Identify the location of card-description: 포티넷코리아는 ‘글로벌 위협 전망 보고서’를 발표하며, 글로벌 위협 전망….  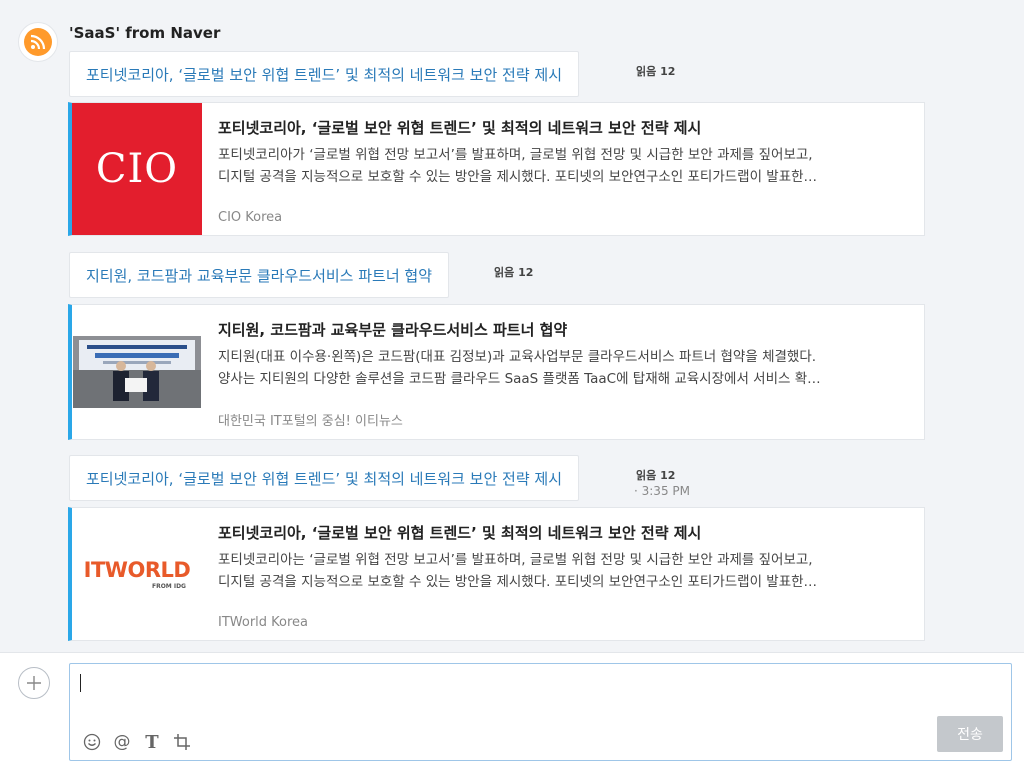
(564, 571).